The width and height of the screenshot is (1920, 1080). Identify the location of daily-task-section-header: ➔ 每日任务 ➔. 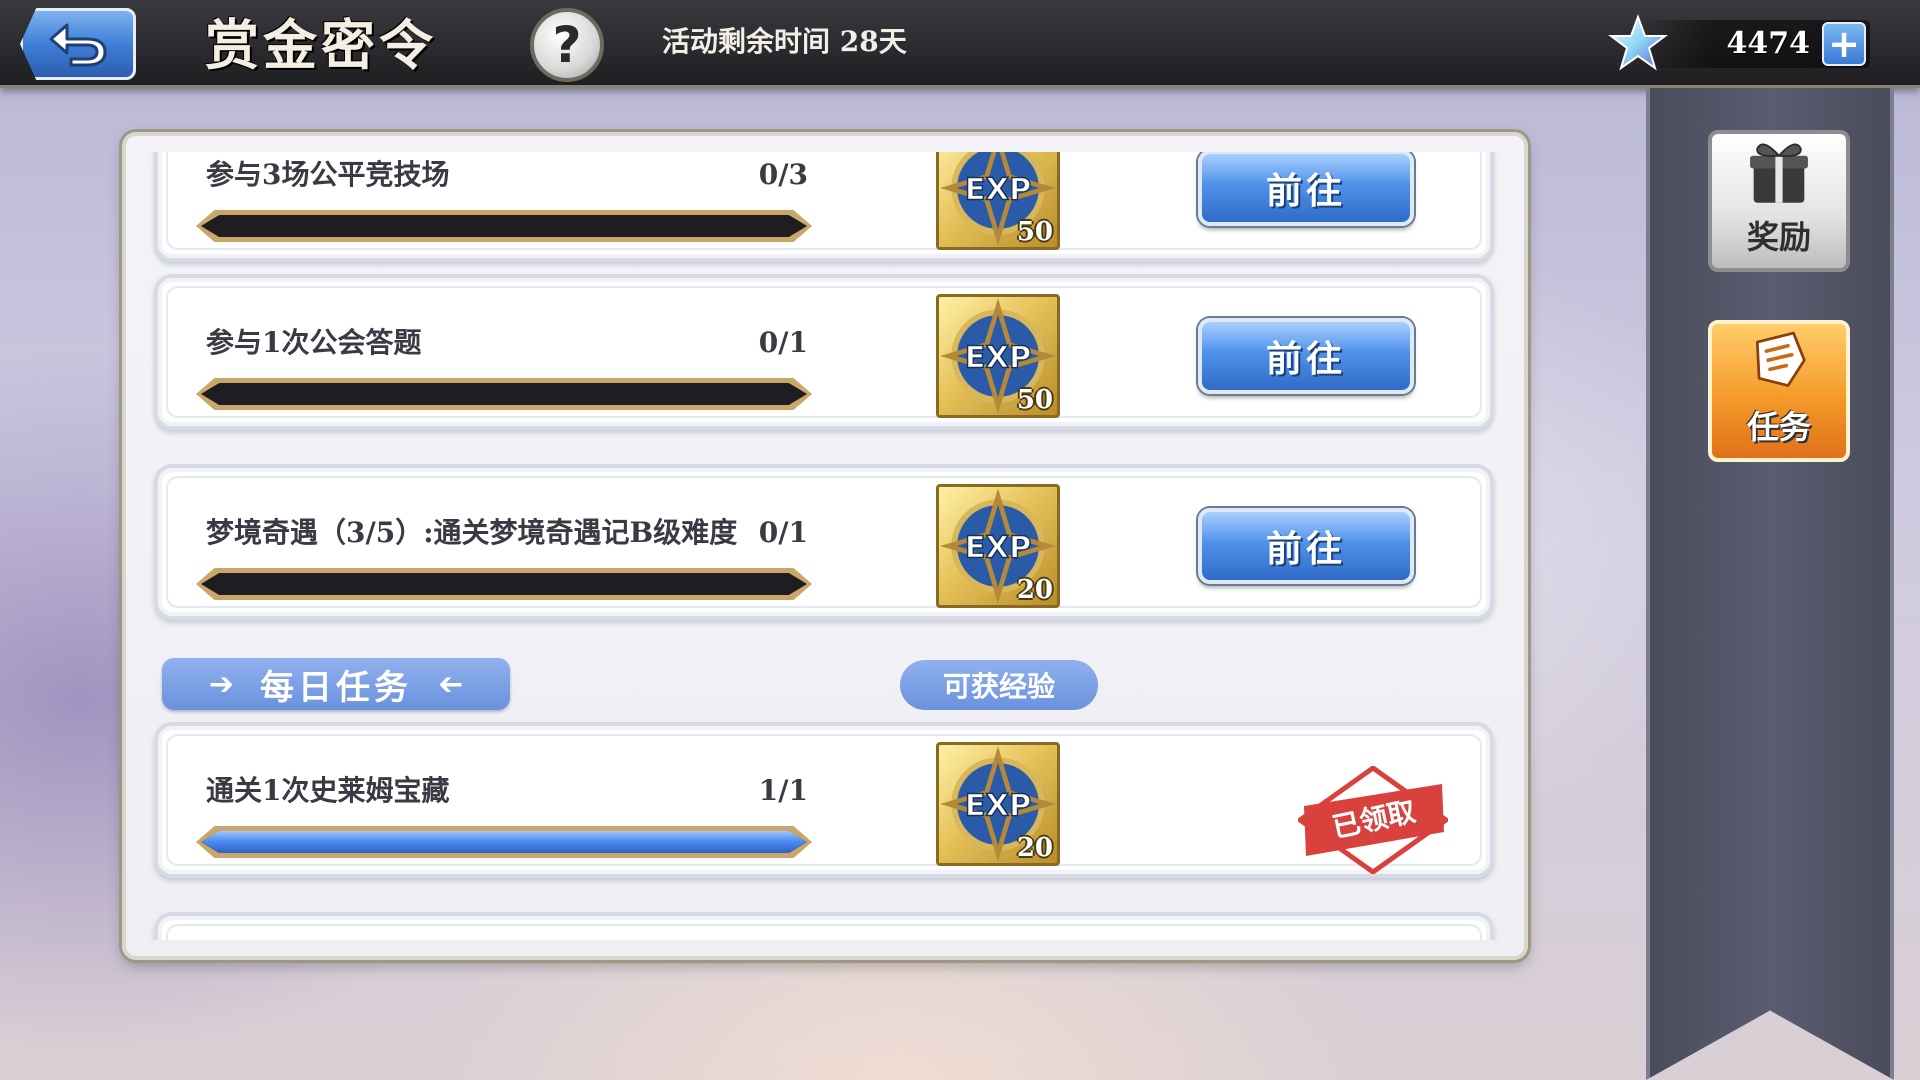
(336, 684).